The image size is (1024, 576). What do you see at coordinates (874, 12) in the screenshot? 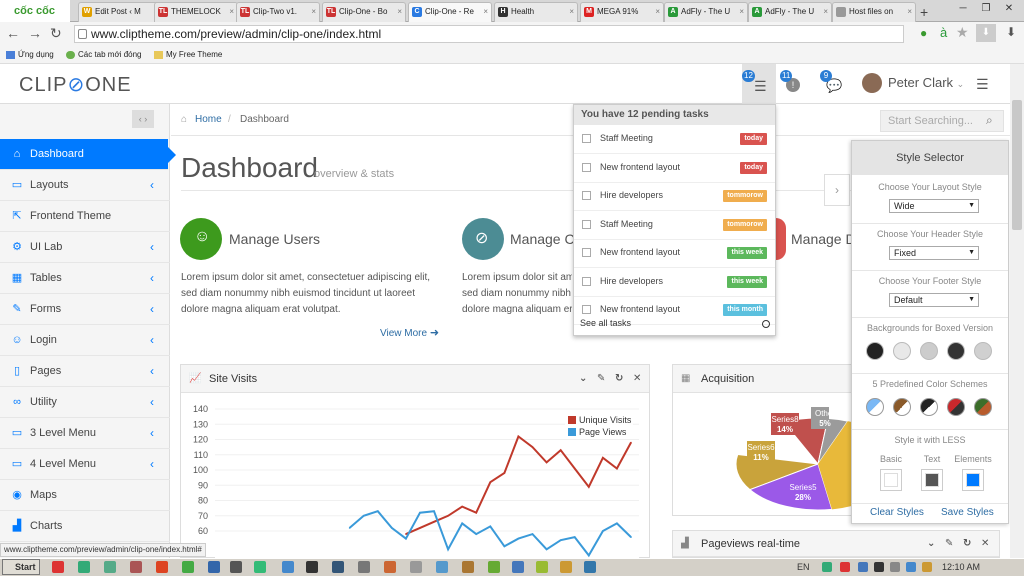
I see `browser-tab: Host files on ×` at bounding box center [874, 12].